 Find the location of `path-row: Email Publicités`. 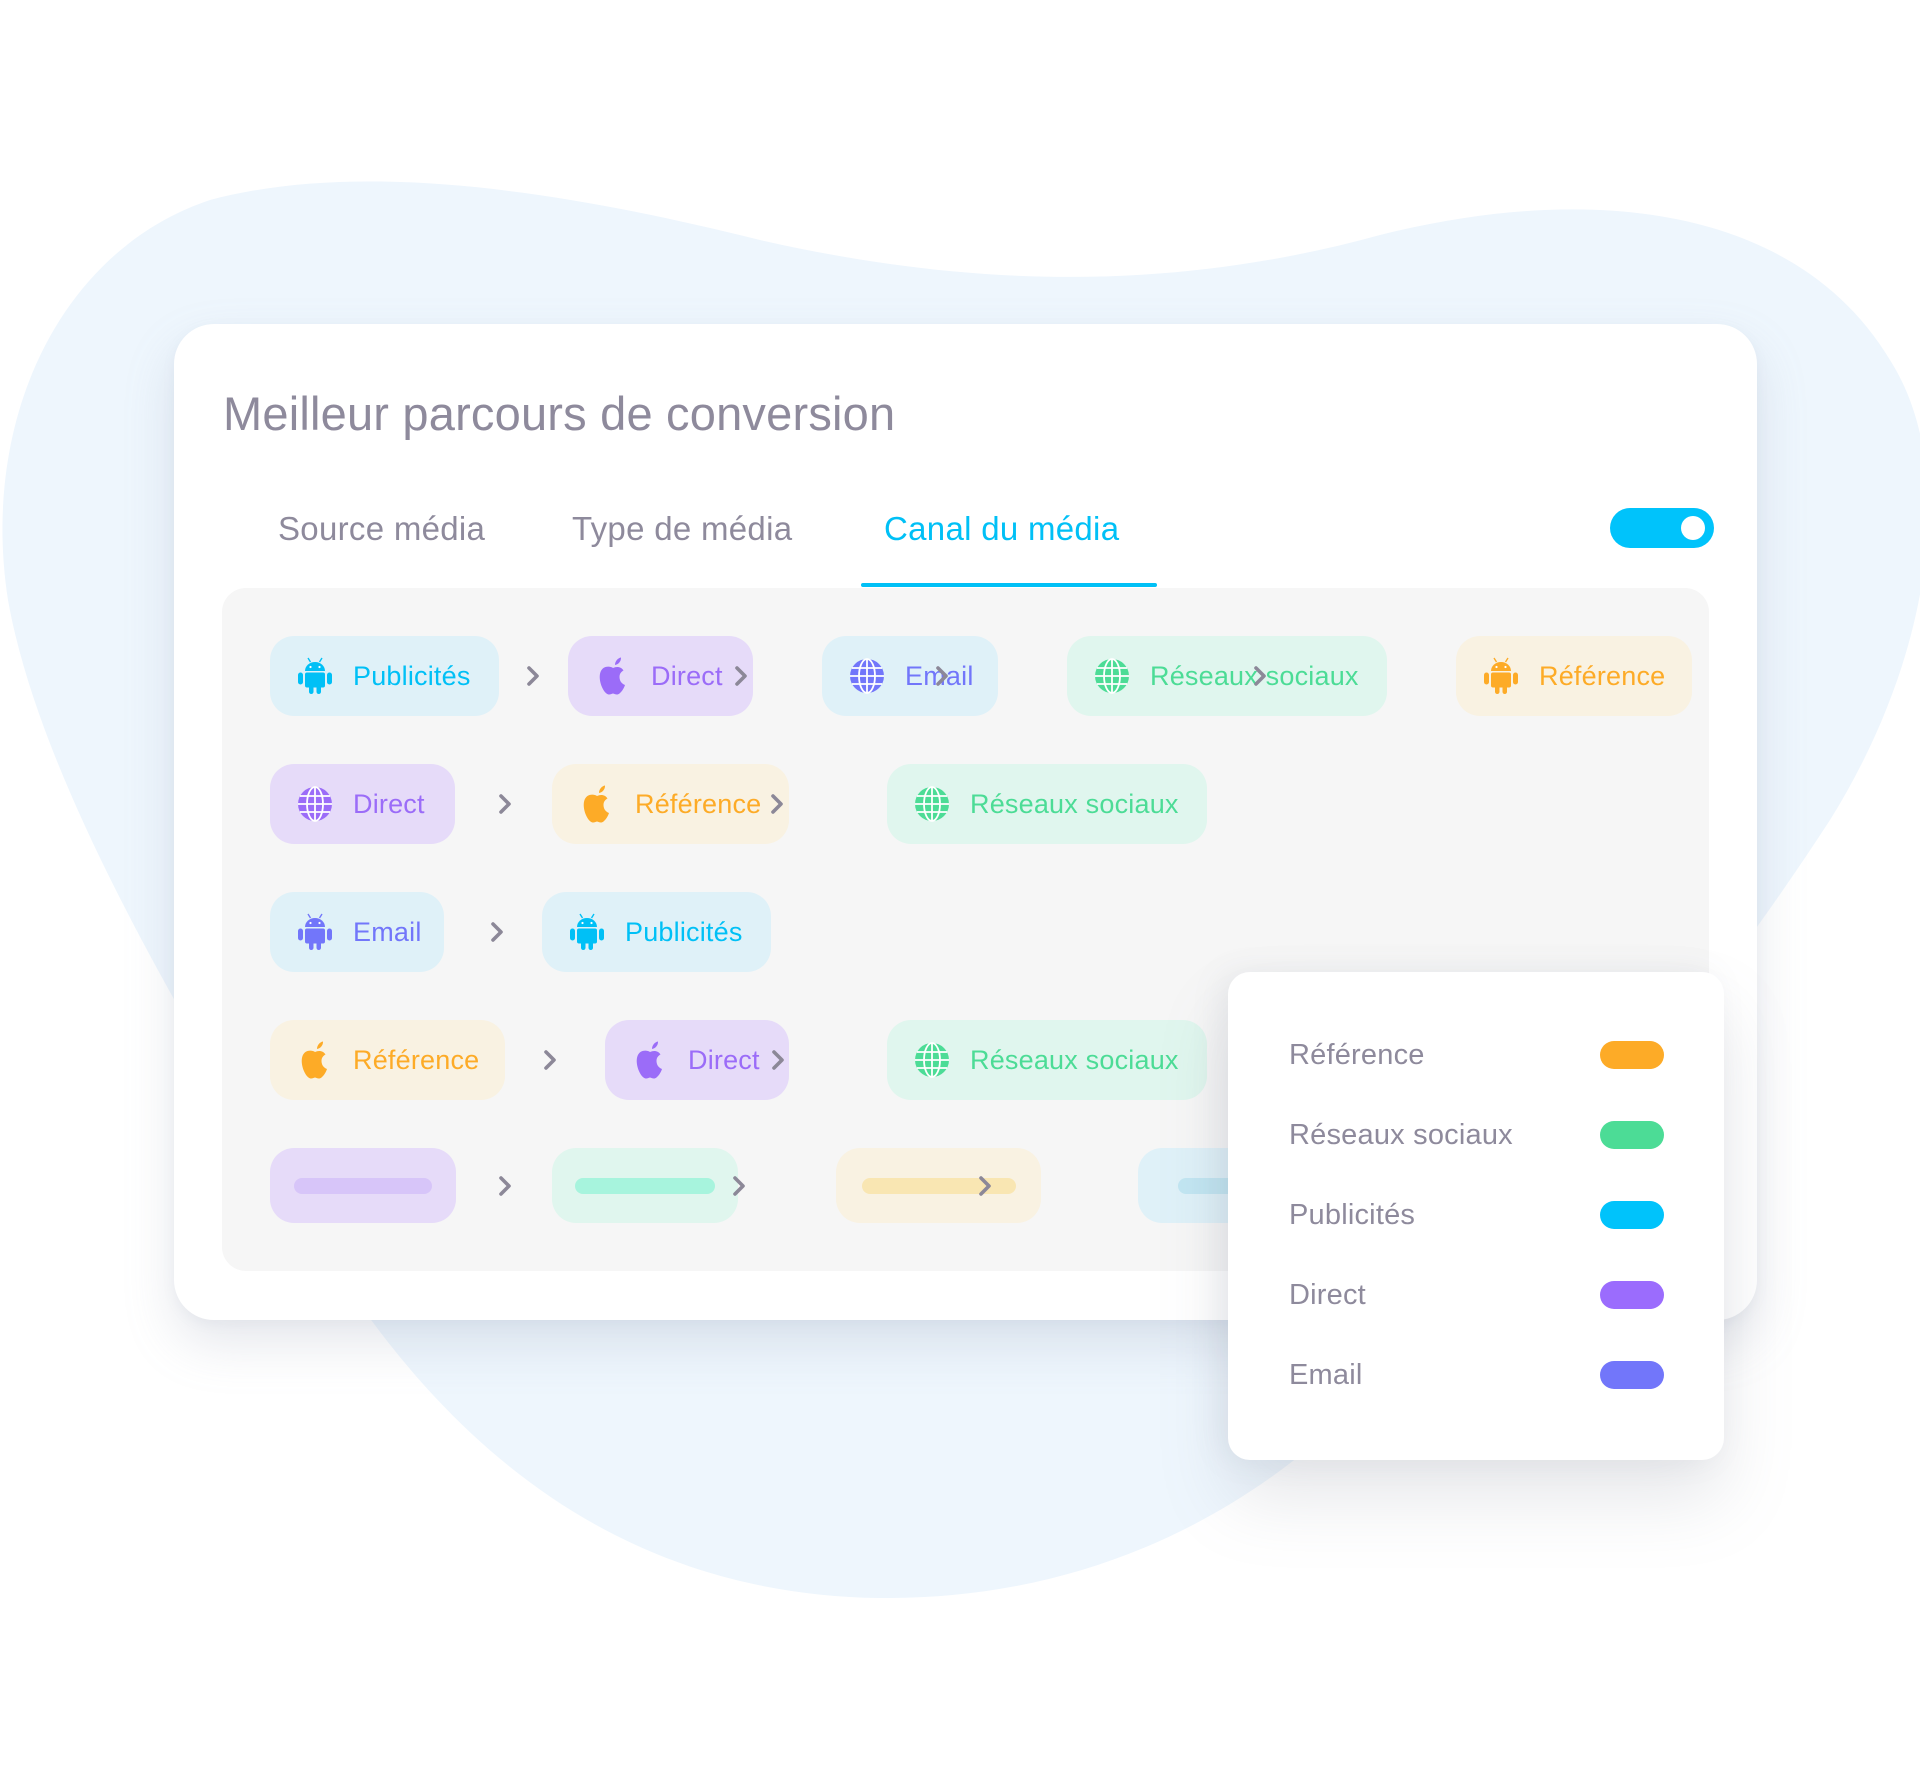

path-row: Email Publicités is located at coordinates (965, 932).